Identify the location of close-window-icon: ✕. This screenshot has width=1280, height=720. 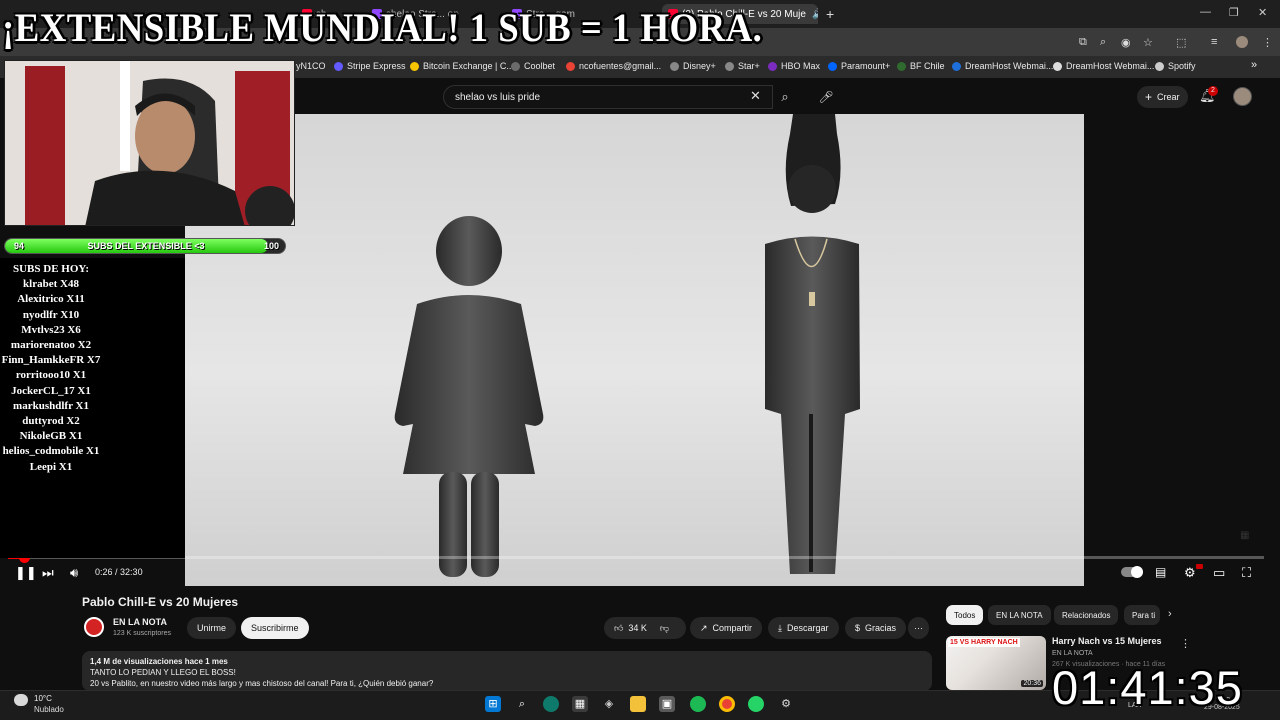
(1262, 12).